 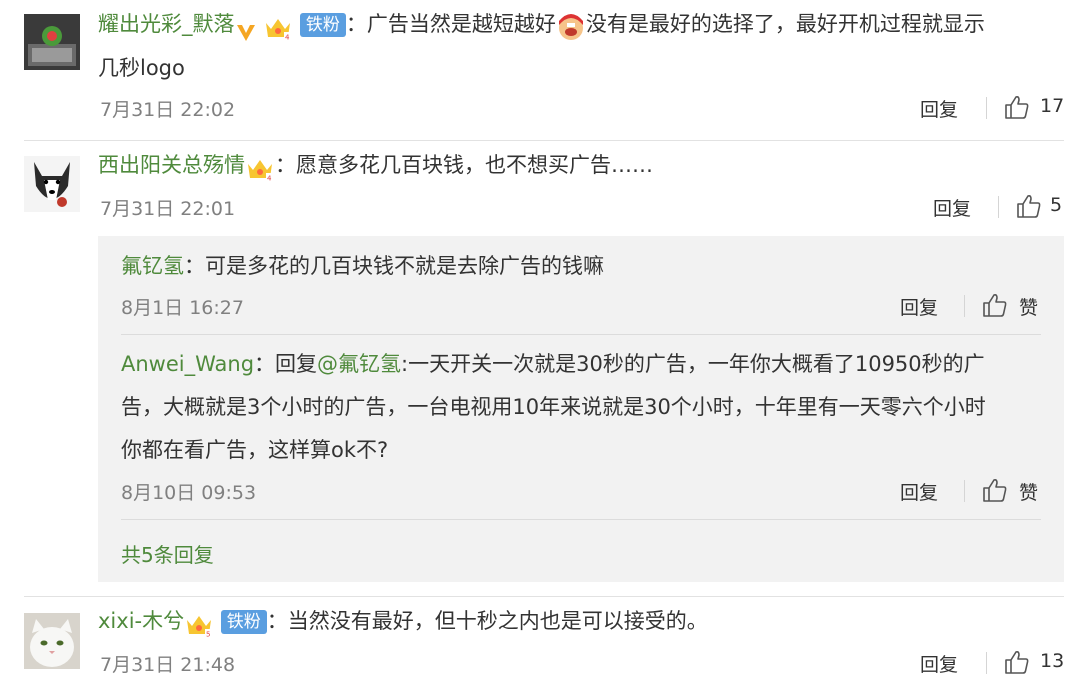 I want to click on username-link: 耀出光彩_默落, so click(x=166, y=24).